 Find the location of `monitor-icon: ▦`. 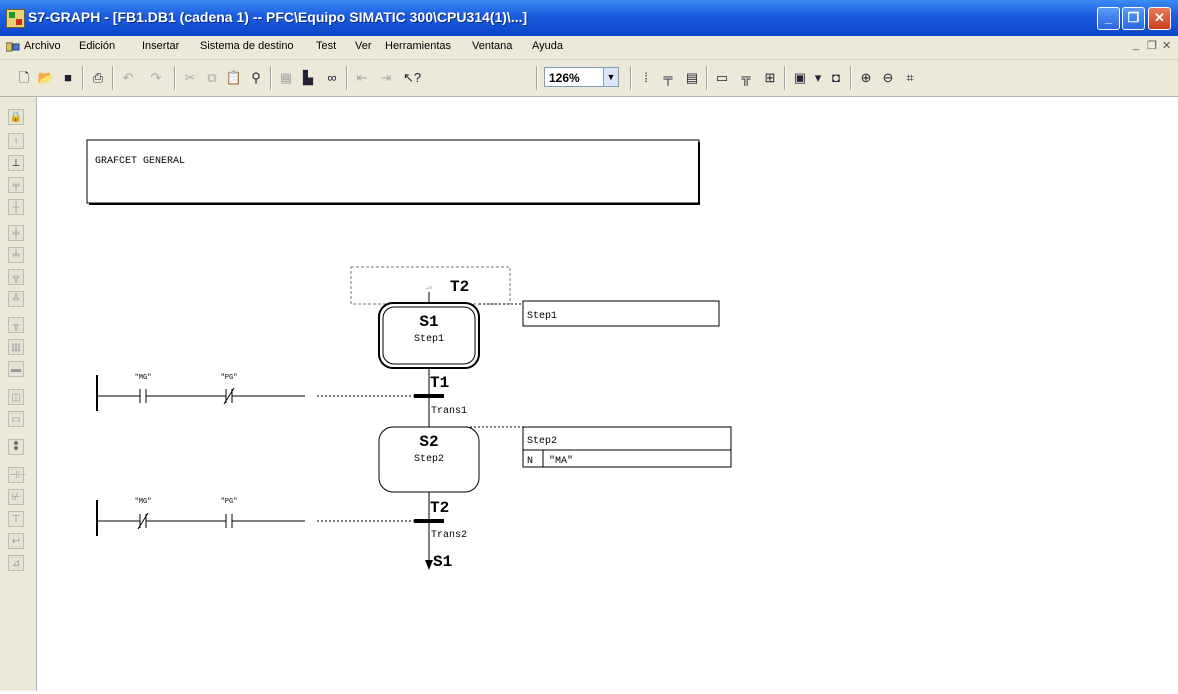

monitor-icon: ▦ is located at coordinates (286, 78).